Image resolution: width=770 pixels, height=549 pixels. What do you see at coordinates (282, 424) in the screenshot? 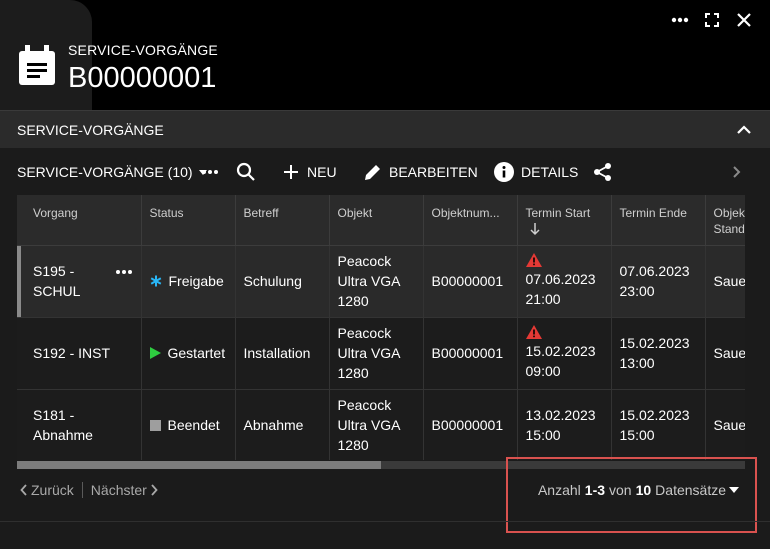
I see `cell-betreff: Abnahme` at bounding box center [282, 424].